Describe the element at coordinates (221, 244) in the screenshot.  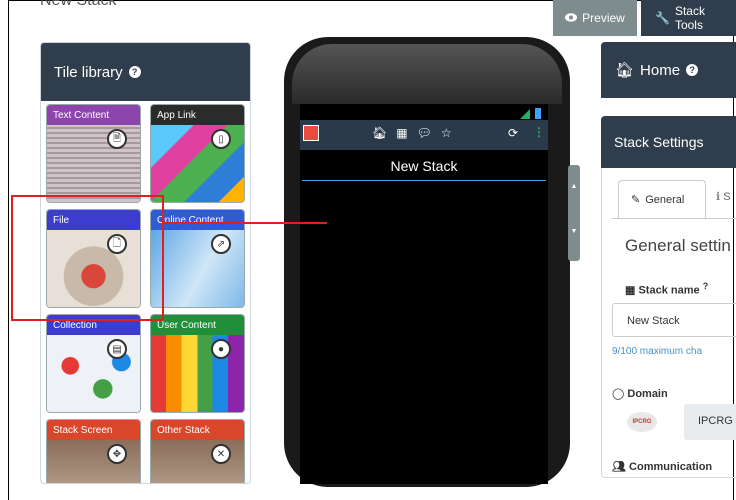
I see `external-link-icon: ⇗` at that location.